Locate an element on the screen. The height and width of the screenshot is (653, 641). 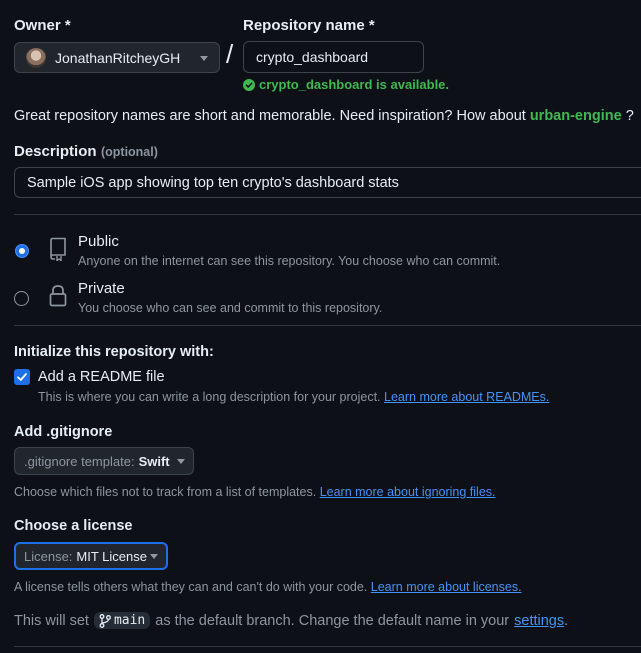
owner-select: JonathanRitcheyGH is located at coordinates (117, 57).